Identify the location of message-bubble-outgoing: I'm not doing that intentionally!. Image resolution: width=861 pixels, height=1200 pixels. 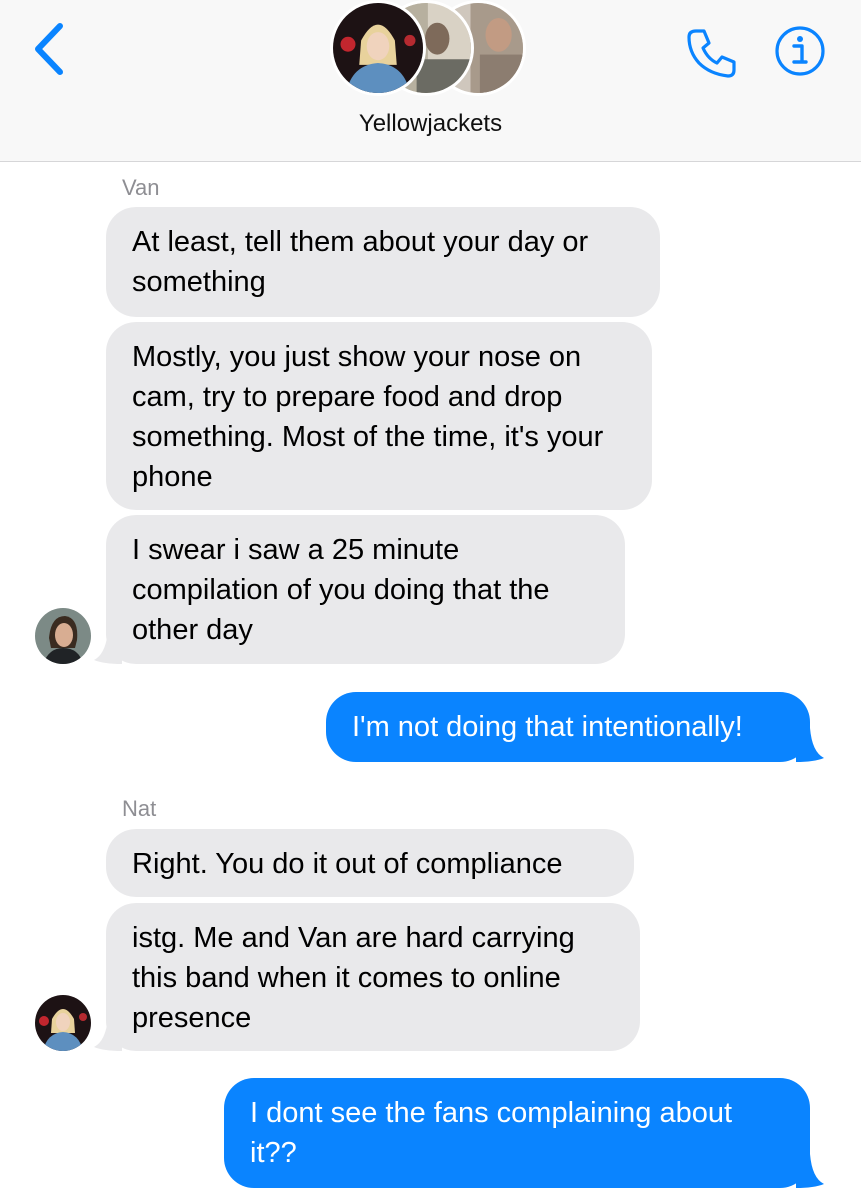
(568, 727).